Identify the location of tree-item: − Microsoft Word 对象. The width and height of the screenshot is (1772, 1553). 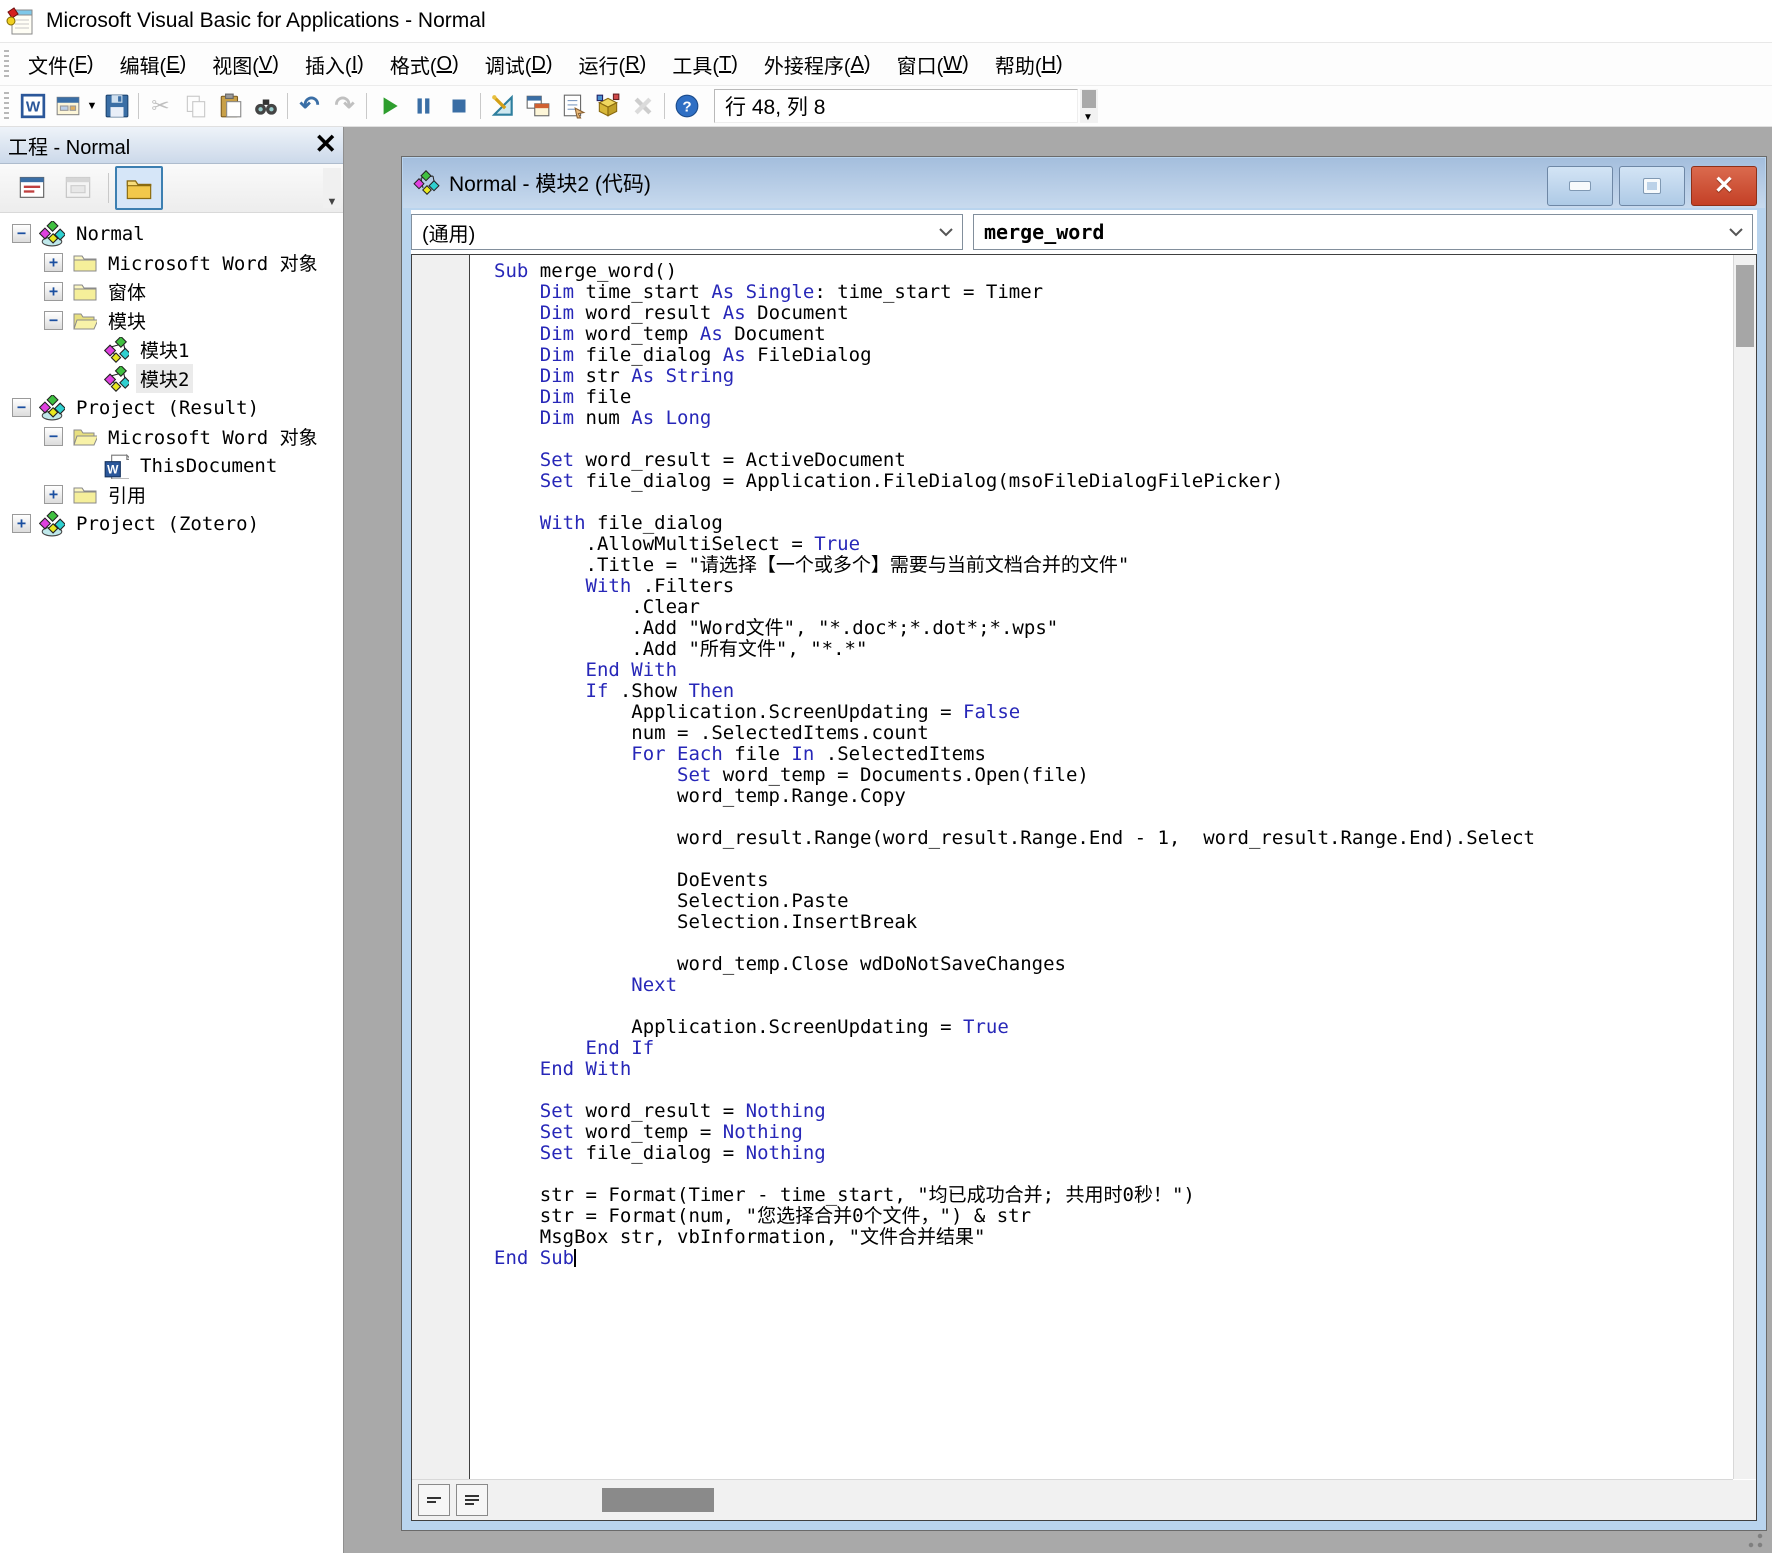
(171, 436).